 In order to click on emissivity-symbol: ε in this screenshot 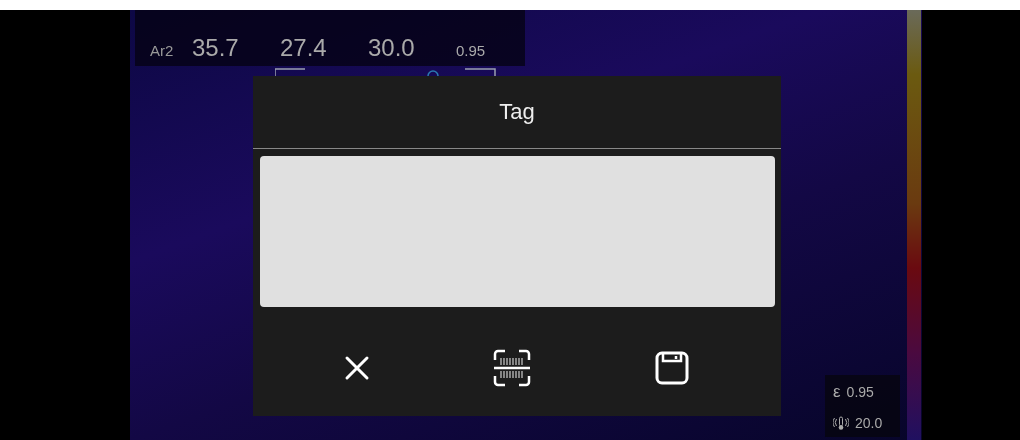, I will do `click(837, 391)`.